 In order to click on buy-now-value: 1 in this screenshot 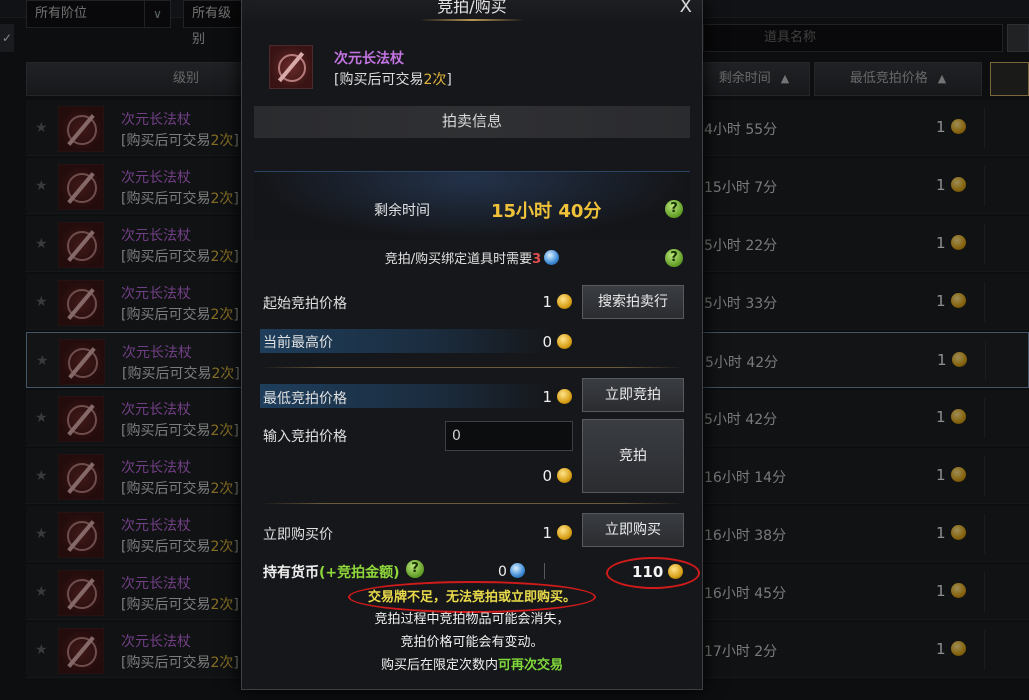, I will do `click(537, 533)`.